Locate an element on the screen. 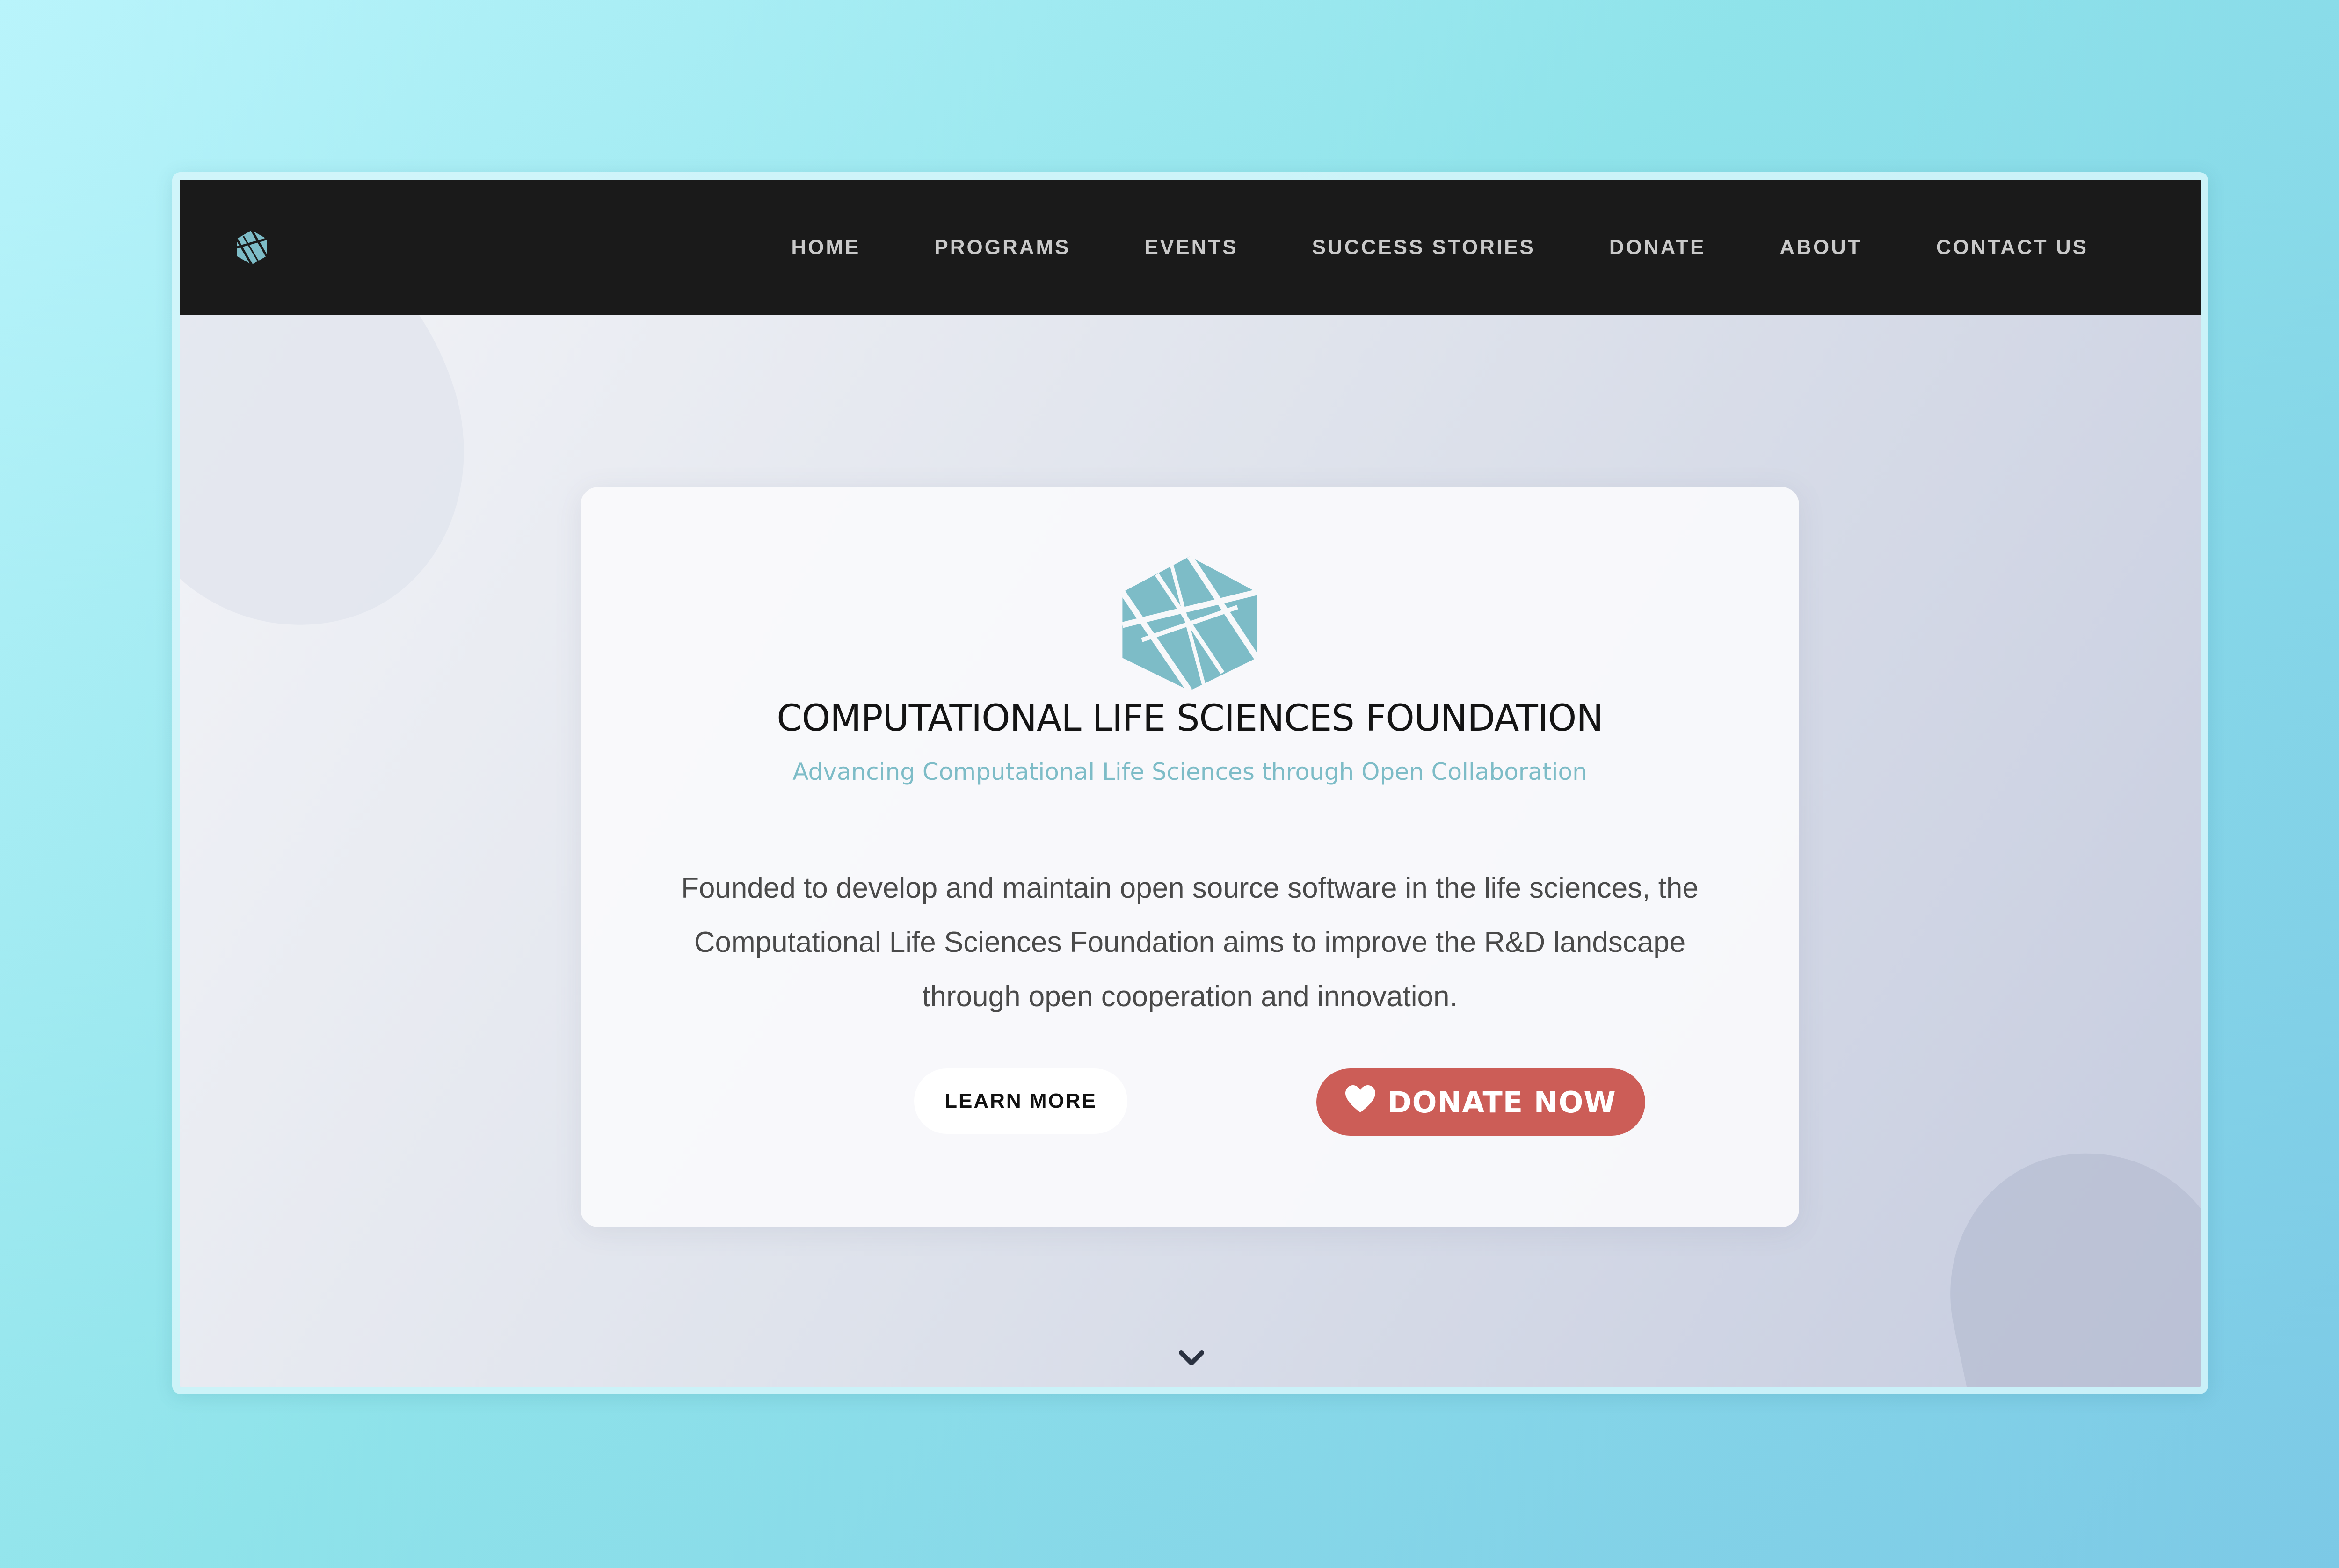  nav-events: EVENTS is located at coordinates (1191, 247).